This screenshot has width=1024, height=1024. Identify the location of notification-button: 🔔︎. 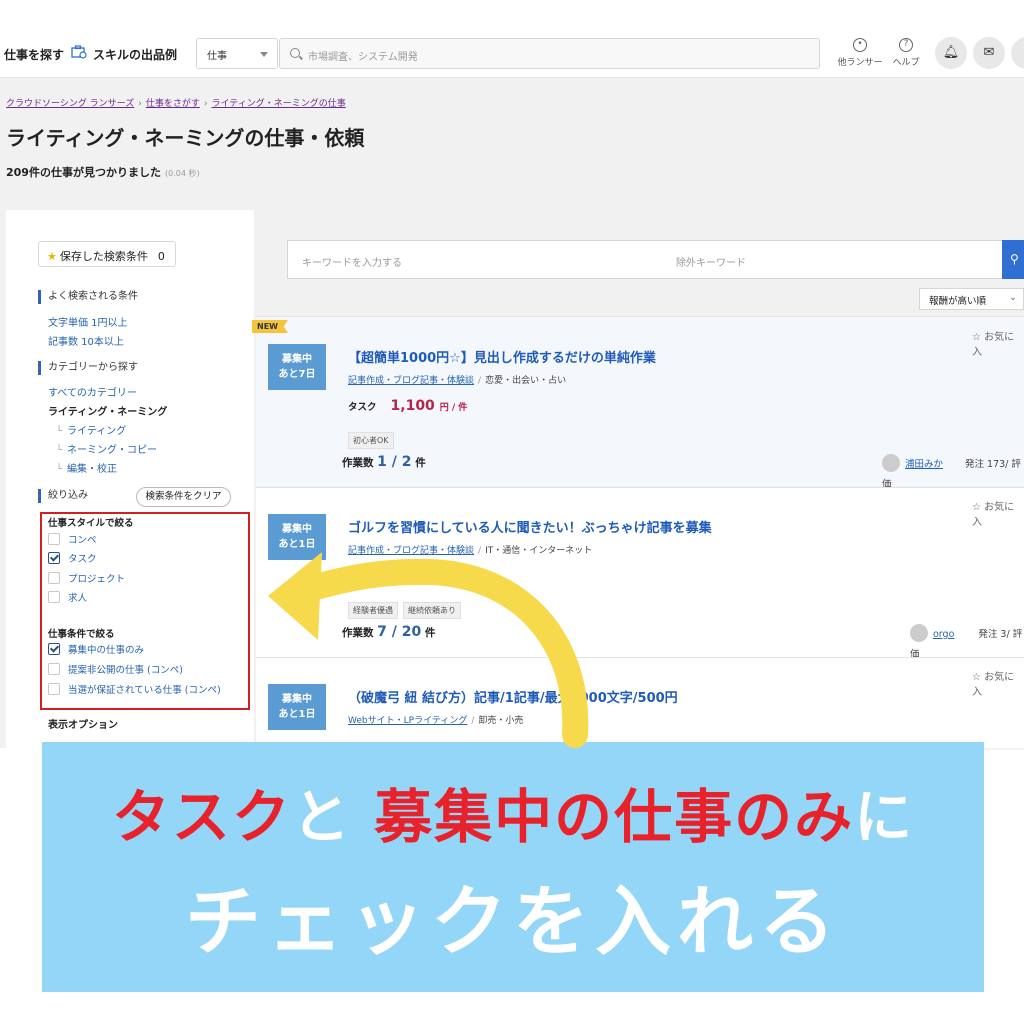
(951, 53).